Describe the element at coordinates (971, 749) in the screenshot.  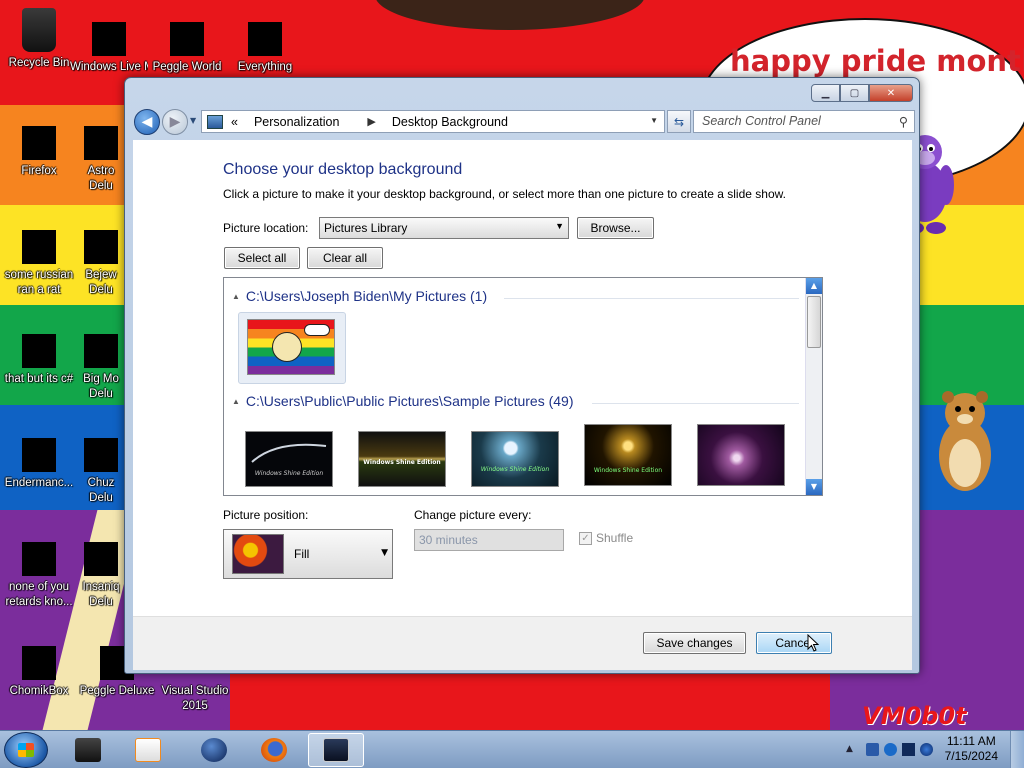
I see `clock: 11:11 AM 7/15/2024` at that location.